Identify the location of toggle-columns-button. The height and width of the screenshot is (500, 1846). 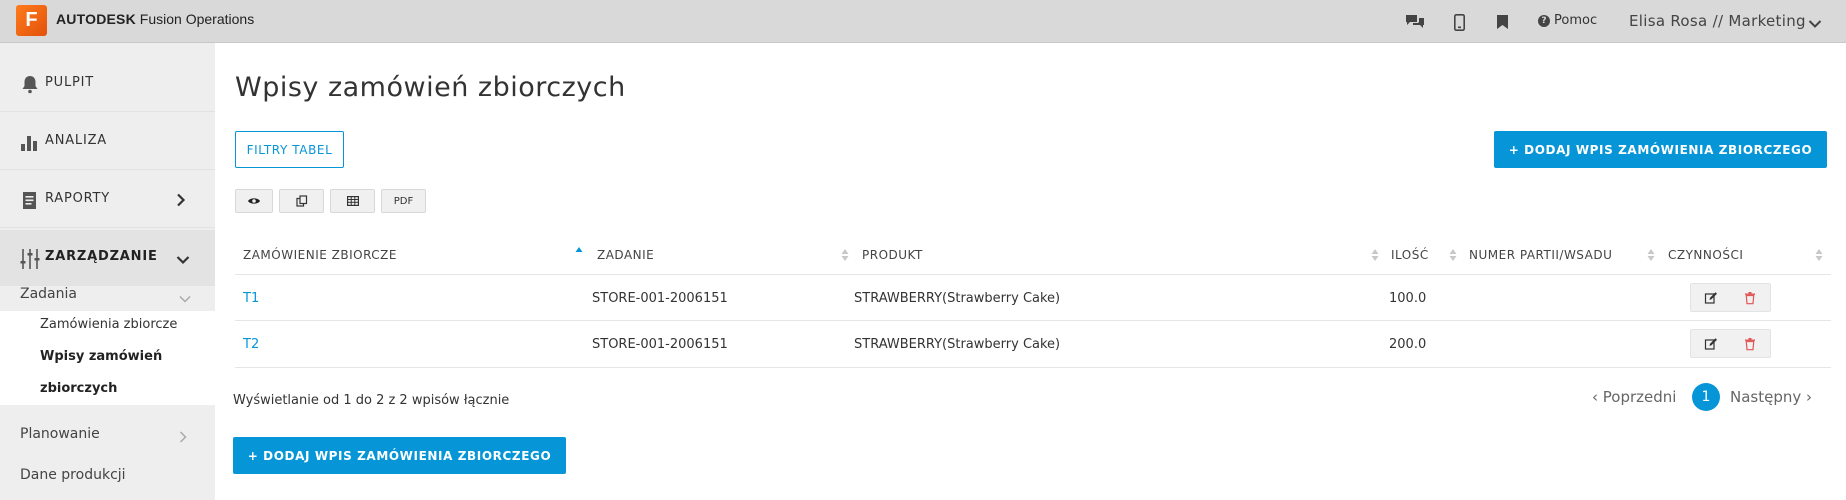
(254, 201).